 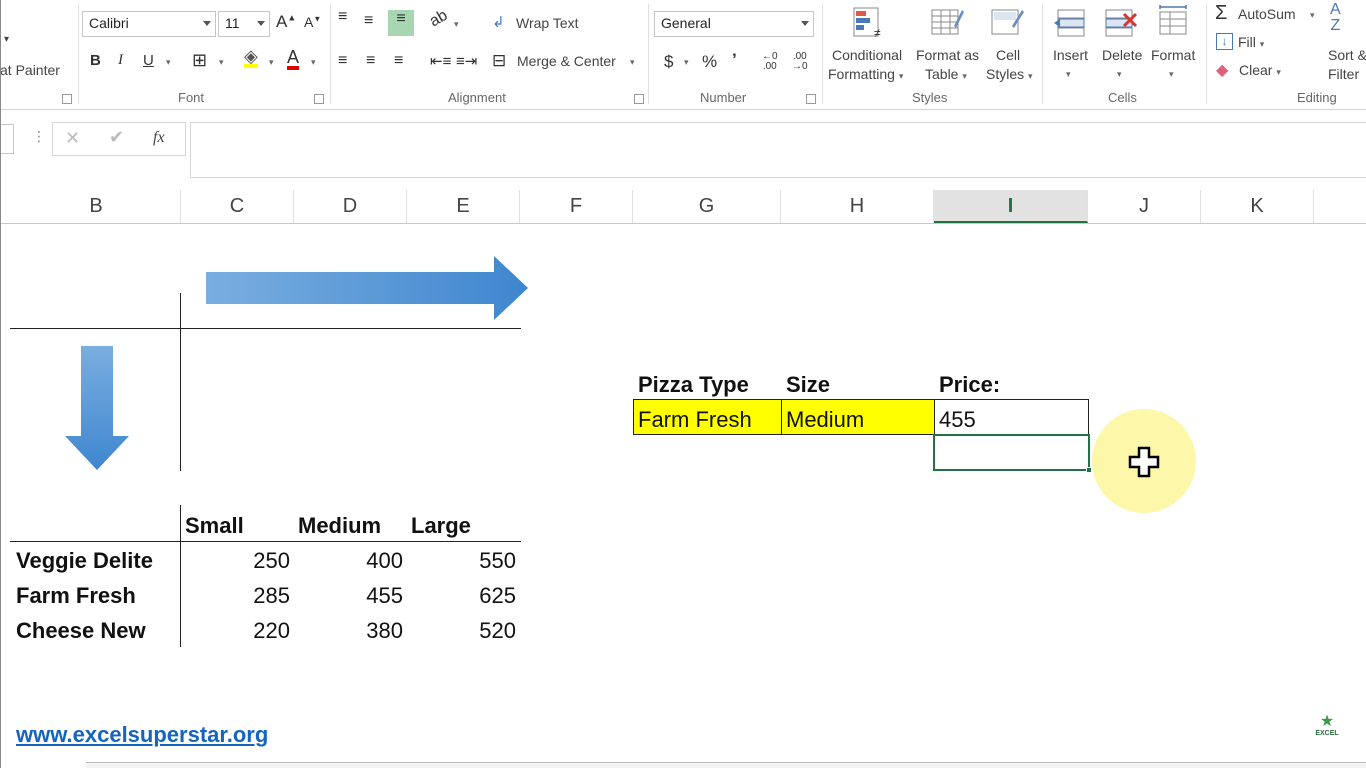 I want to click on merge-dropdown-icon: ▾, so click(x=632, y=62).